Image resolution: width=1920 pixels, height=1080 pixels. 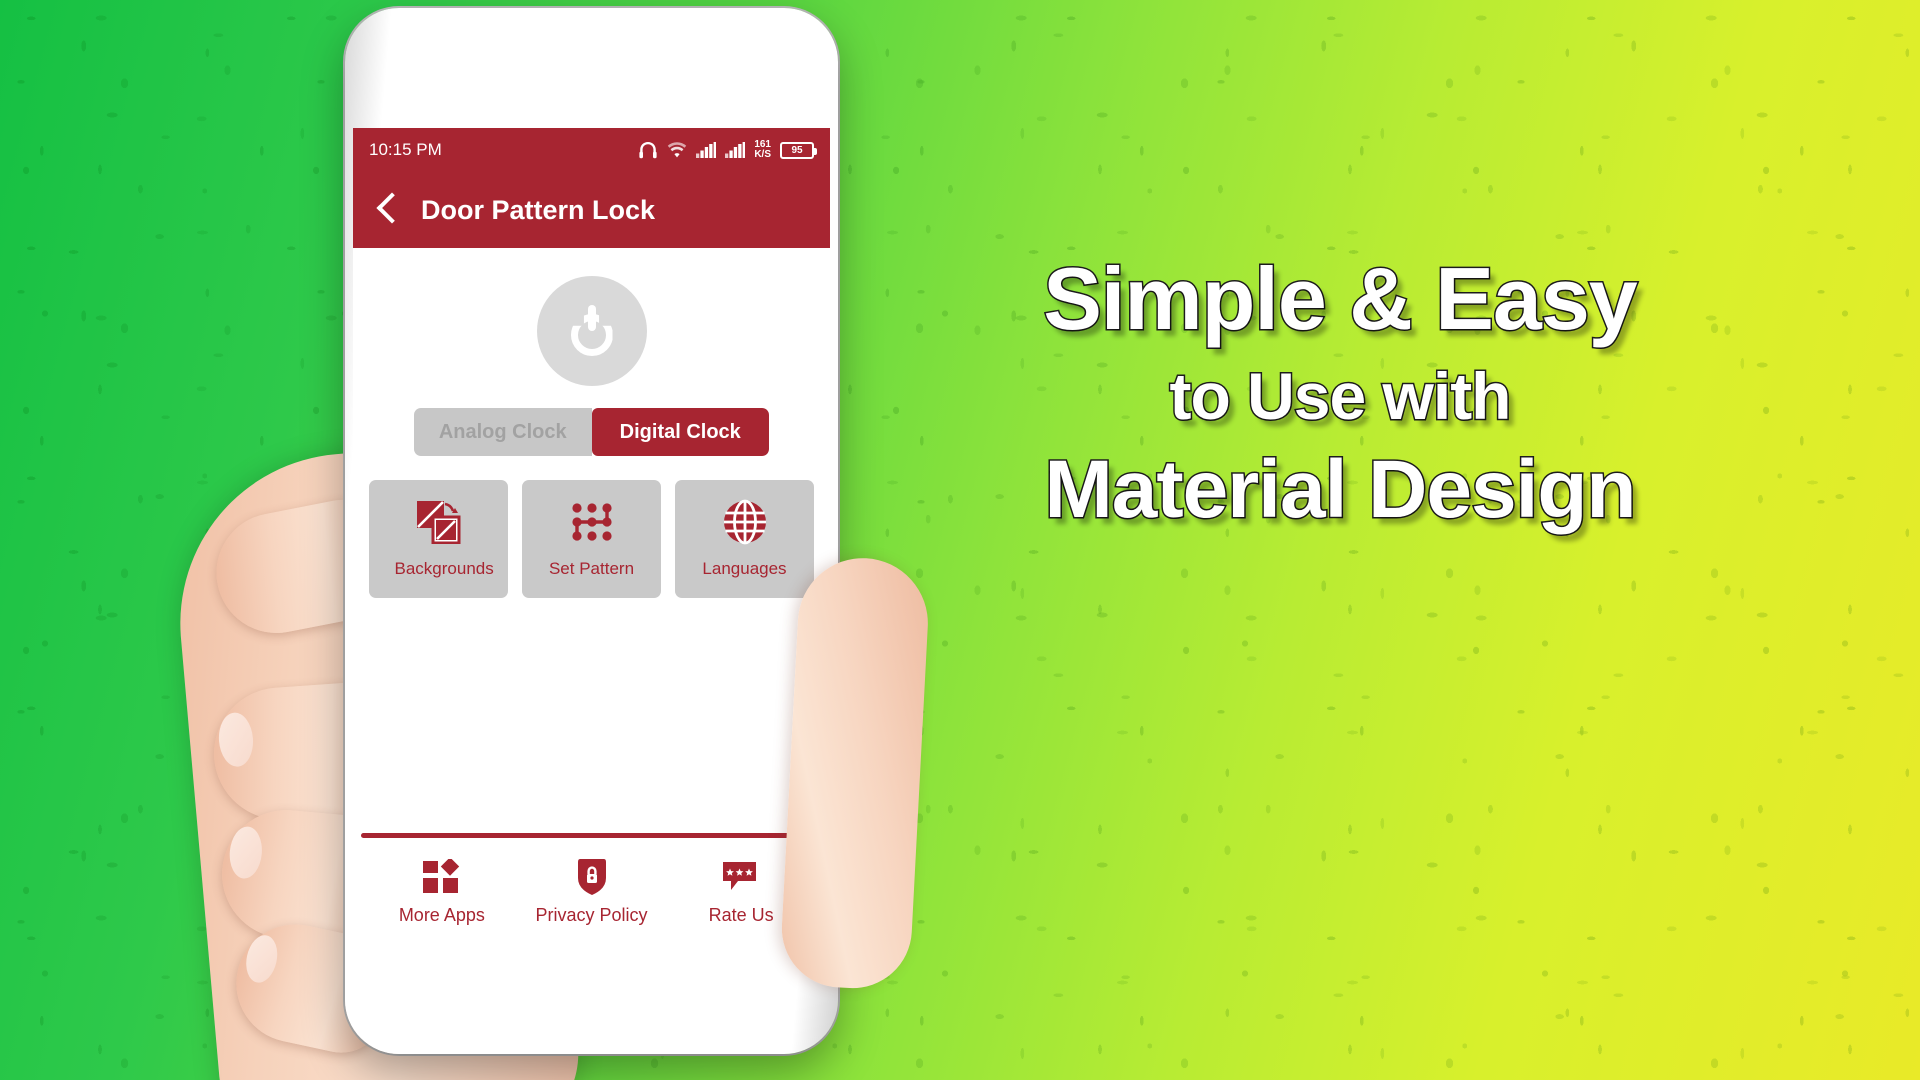 I want to click on battery-level-text: 95, so click(x=797, y=150).